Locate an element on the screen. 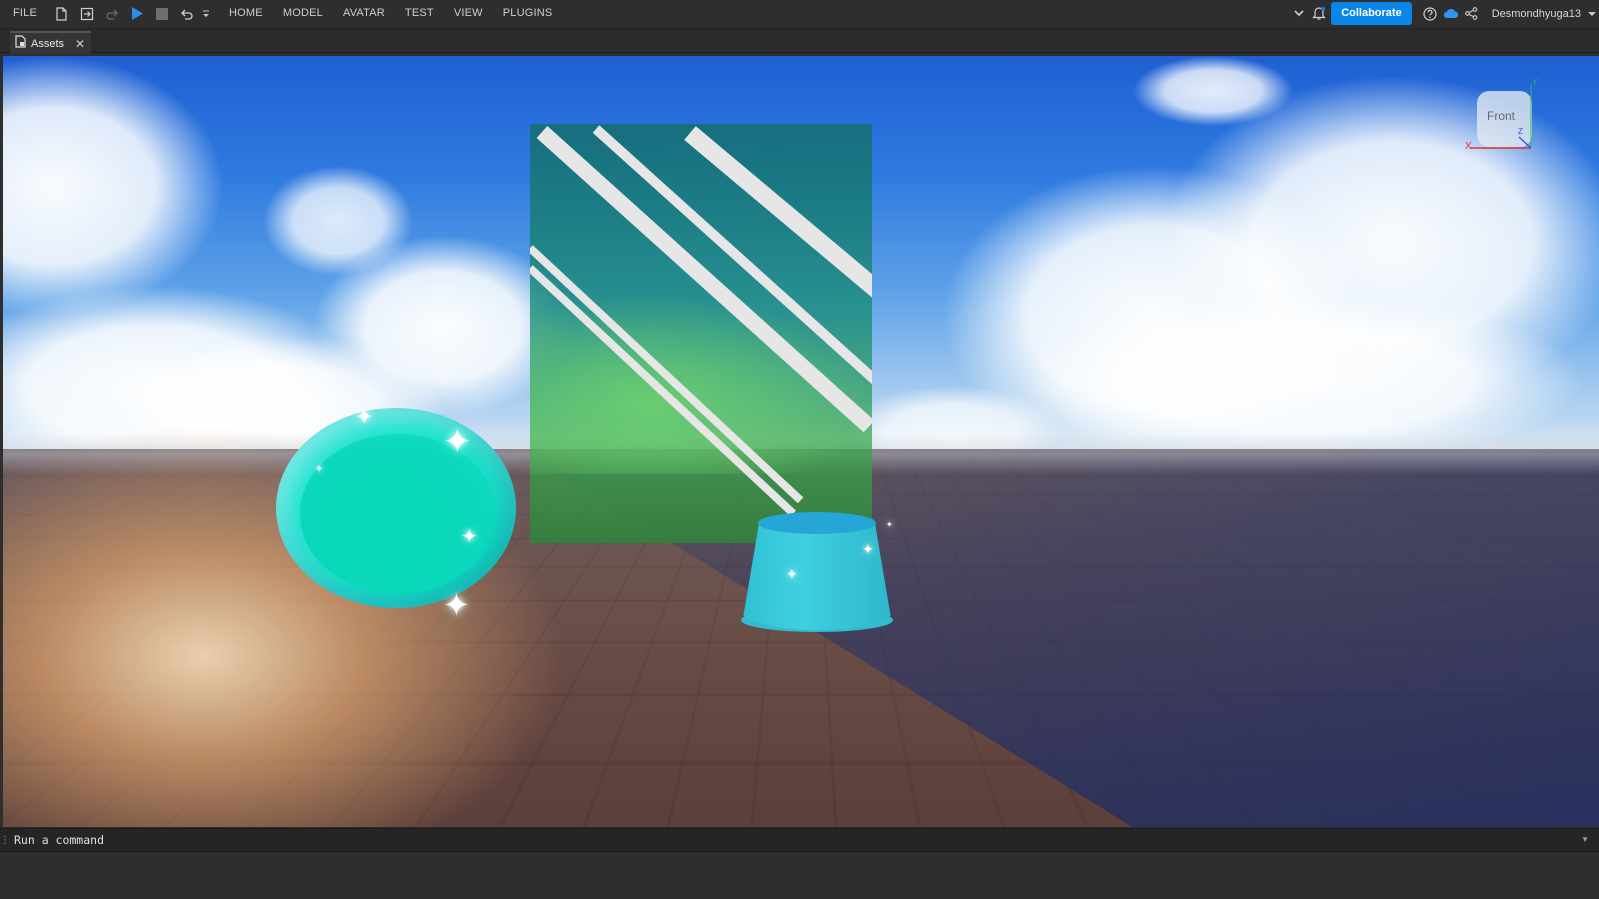 The height and width of the screenshot is (899, 1599). z-axis-label: Z is located at coordinates (1520, 131).